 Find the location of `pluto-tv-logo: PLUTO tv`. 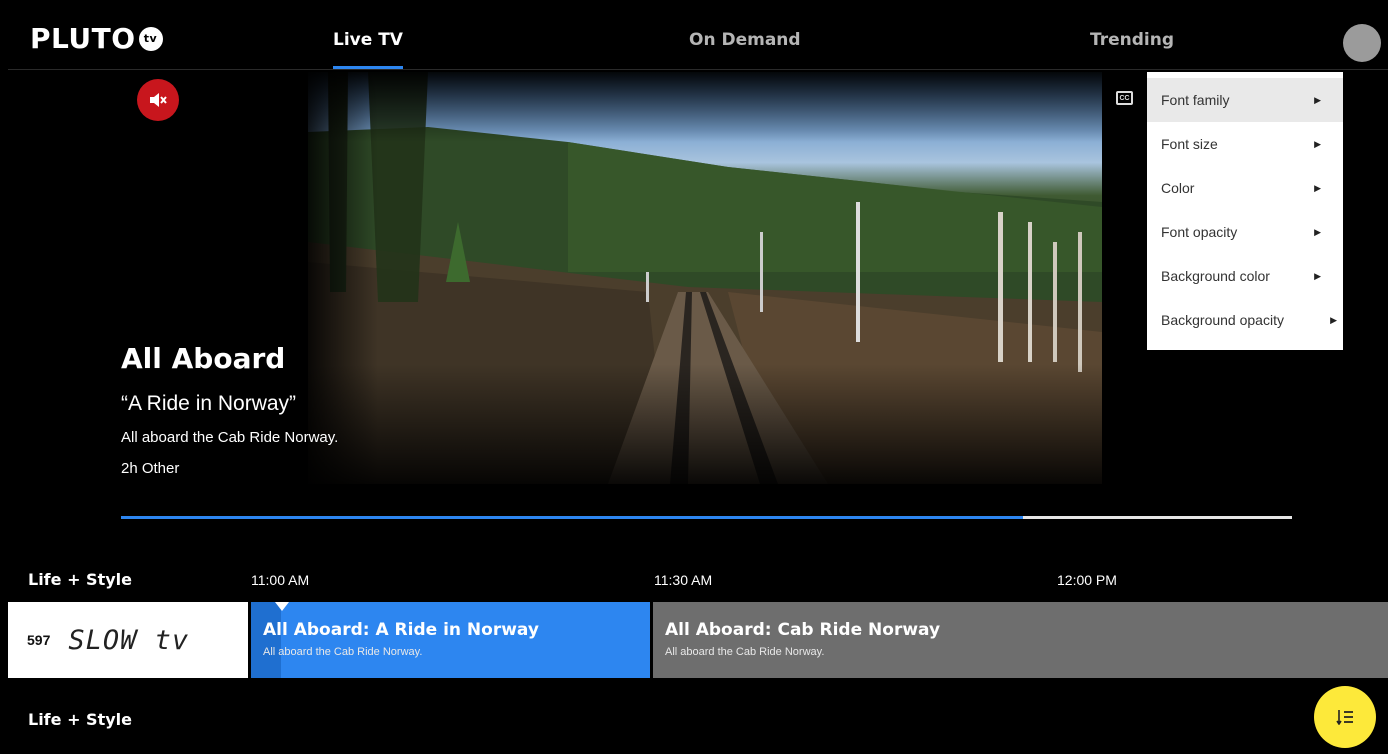

pluto-tv-logo: PLUTO tv is located at coordinates (96, 38).